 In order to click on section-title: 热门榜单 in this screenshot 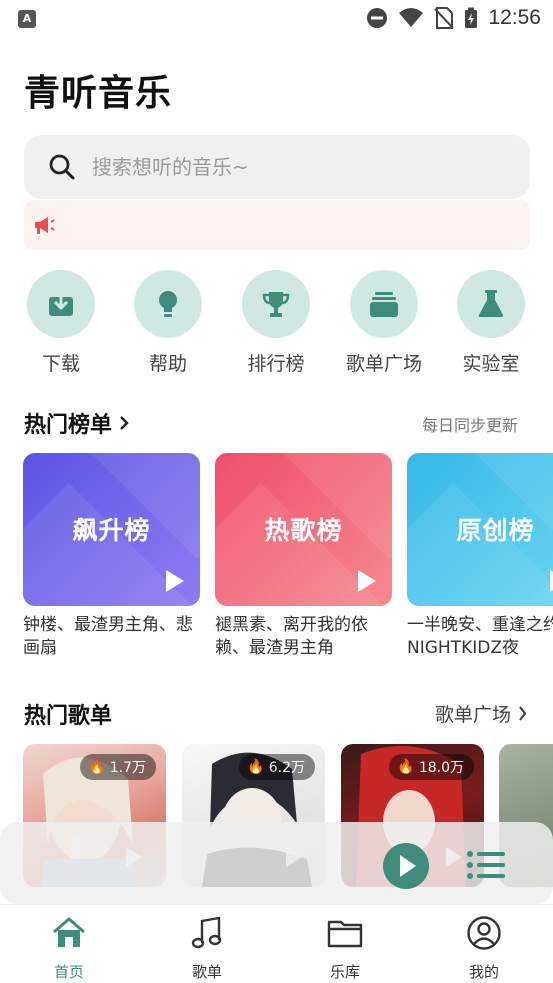, I will do `click(68, 425)`.